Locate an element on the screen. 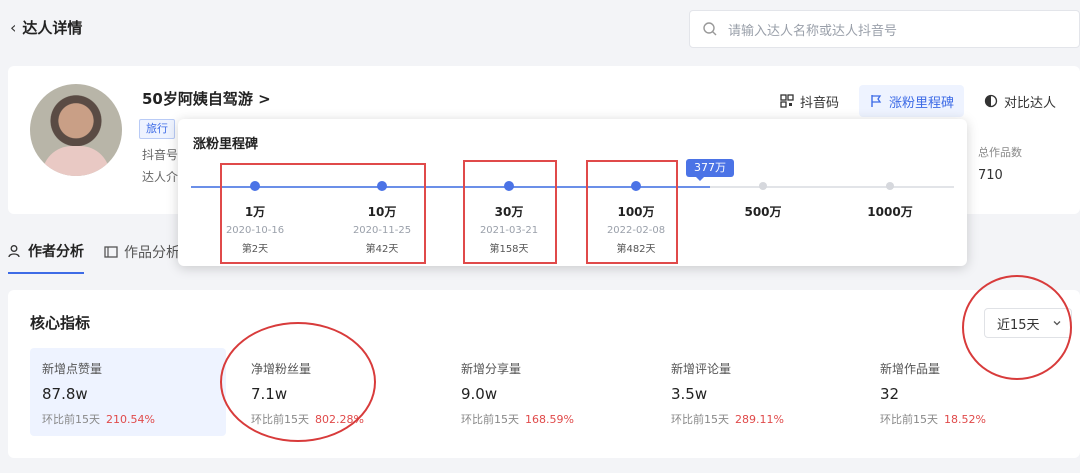 This screenshot has height=473, width=1080. metric-label: 新增分享量 is located at coordinates (491, 369).